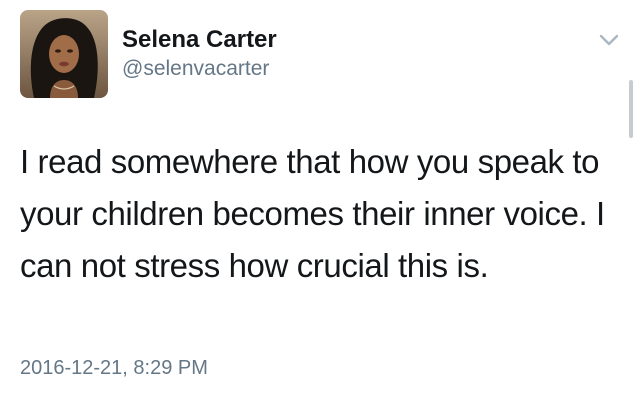 The width and height of the screenshot is (640, 400). Describe the element at coordinates (64, 54) in the screenshot. I see `avatar` at that location.